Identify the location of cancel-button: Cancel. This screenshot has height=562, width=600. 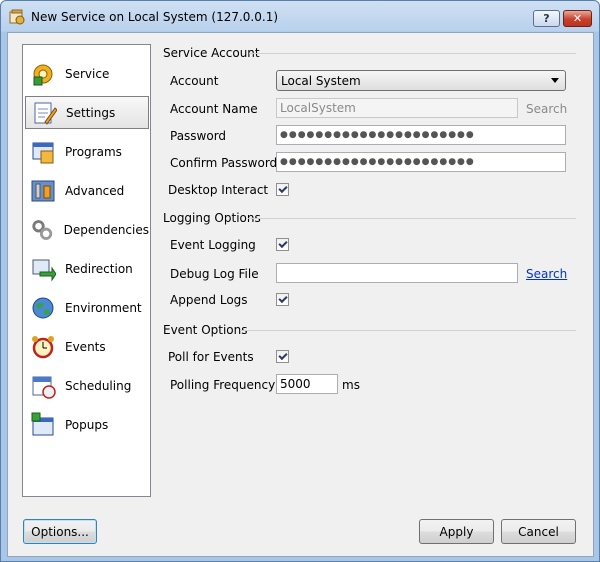
(538, 531).